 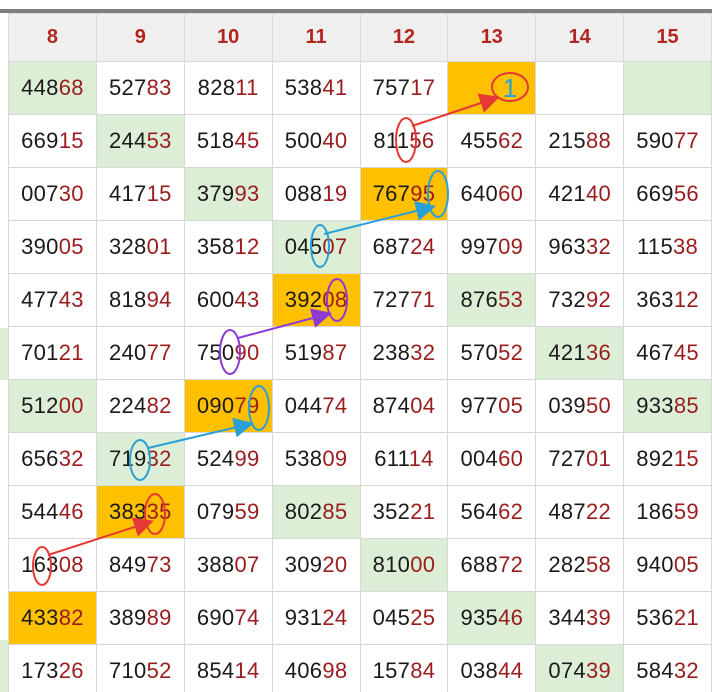 What do you see at coordinates (316, 141) in the screenshot?
I see `grid-cell: 50040` at bounding box center [316, 141].